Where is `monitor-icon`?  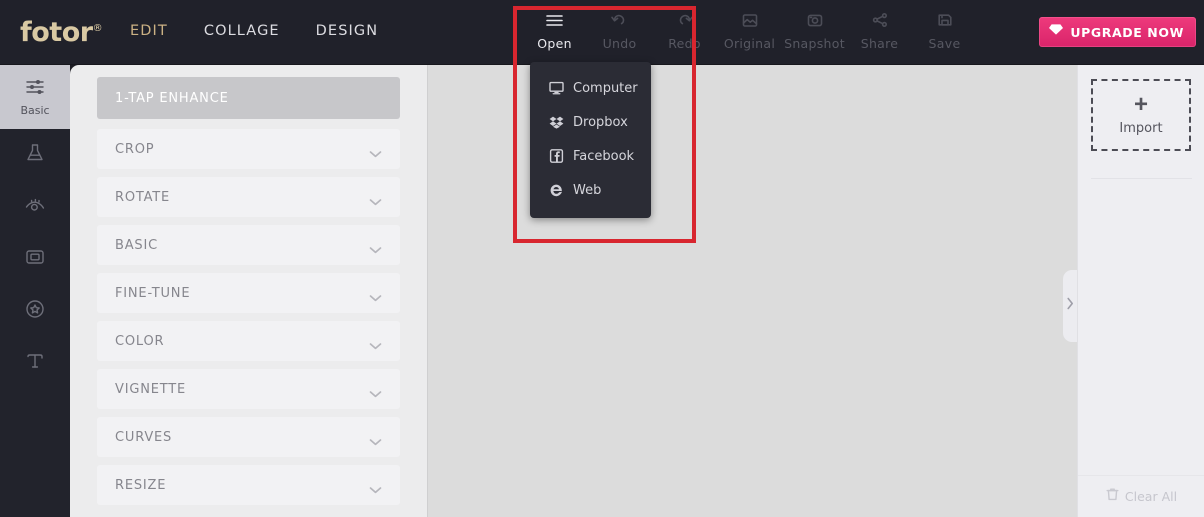 monitor-icon is located at coordinates (556, 88).